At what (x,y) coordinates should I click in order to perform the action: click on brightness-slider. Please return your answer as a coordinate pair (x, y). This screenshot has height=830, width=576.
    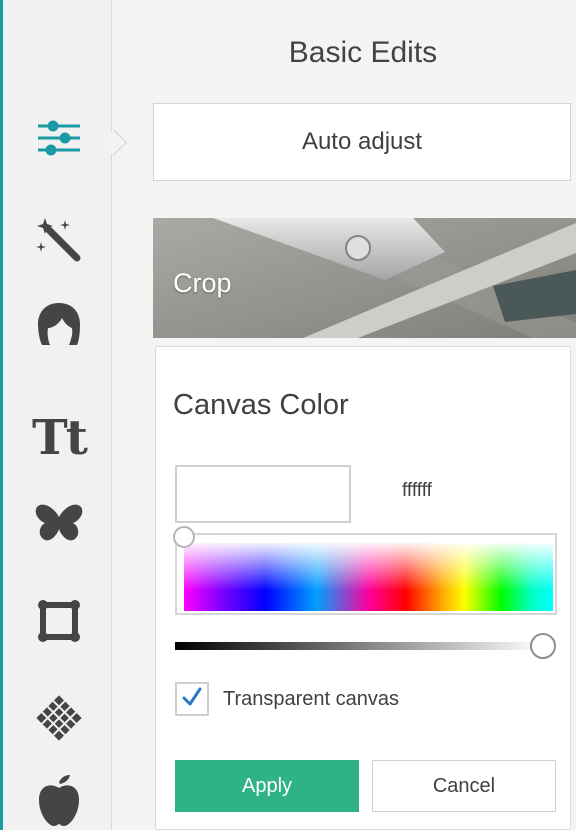
    Looking at the image, I should click on (360, 646).